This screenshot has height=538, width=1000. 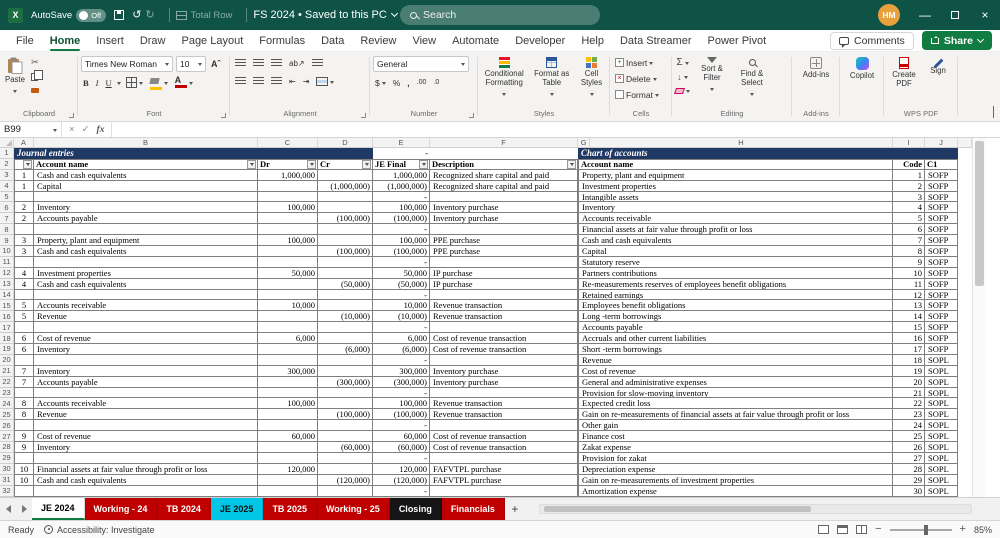 What do you see at coordinates (736, 40) in the screenshot?
I see `menu-tab-power-pivot: Power Pivot` at bounding box center [736, 40].